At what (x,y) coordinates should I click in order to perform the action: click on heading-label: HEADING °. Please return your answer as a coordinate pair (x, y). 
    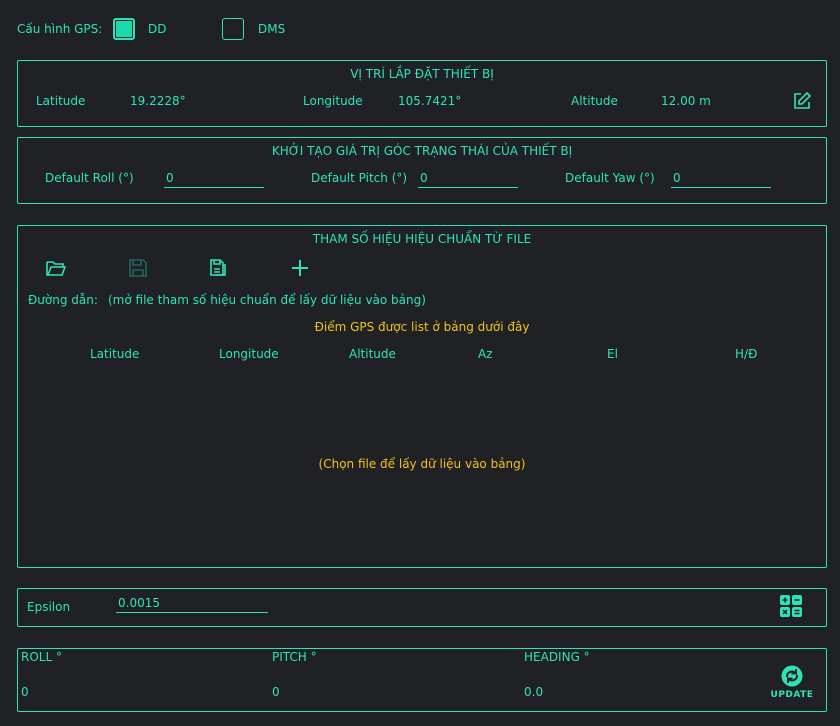
    Looking at the image, I should click on (557, 657).